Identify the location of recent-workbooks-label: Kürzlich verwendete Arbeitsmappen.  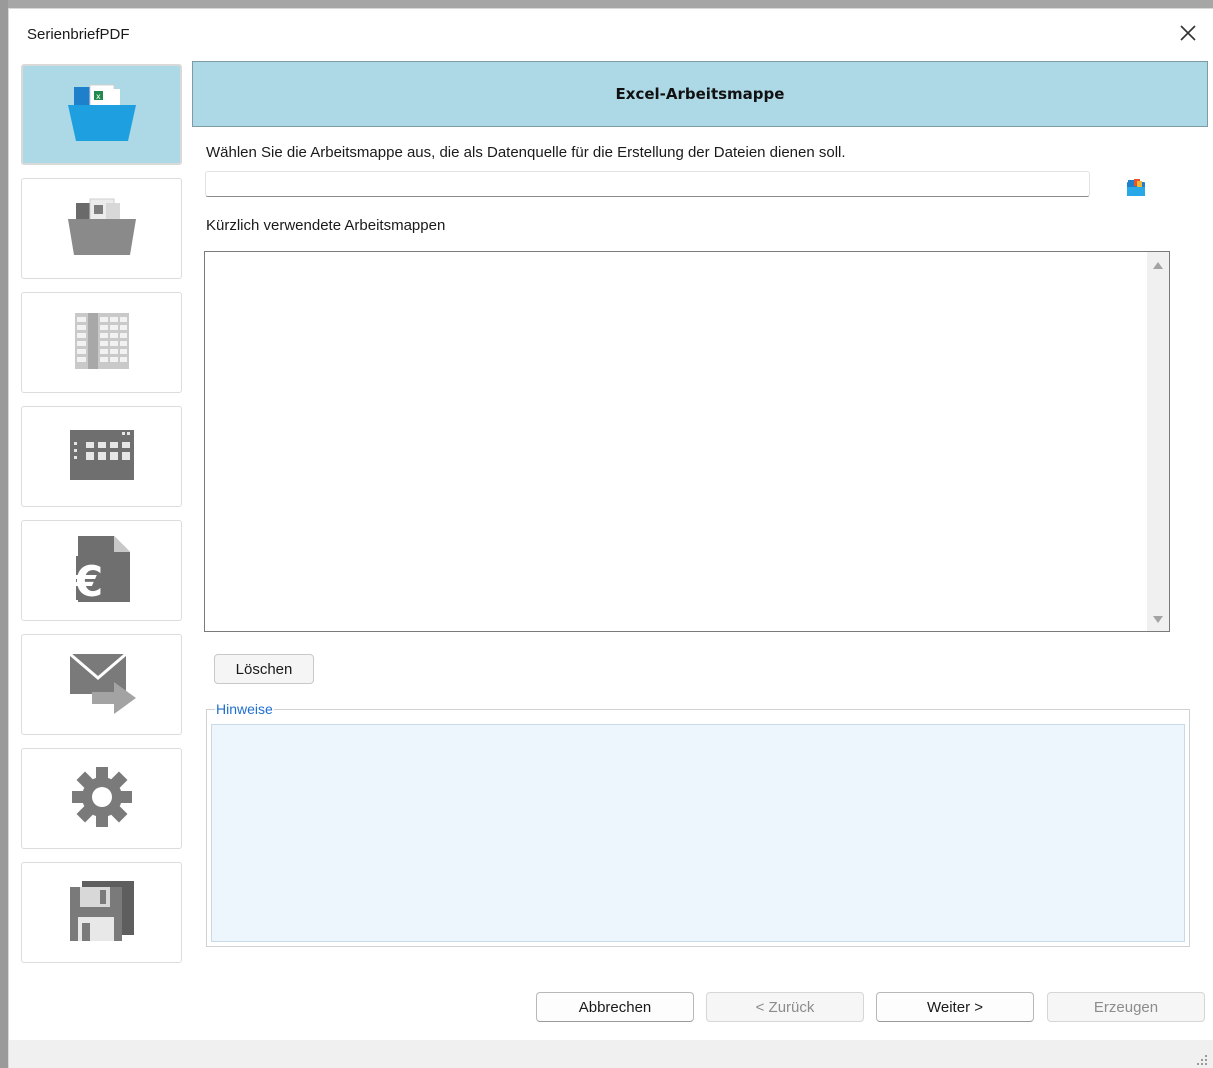
(326, 225).